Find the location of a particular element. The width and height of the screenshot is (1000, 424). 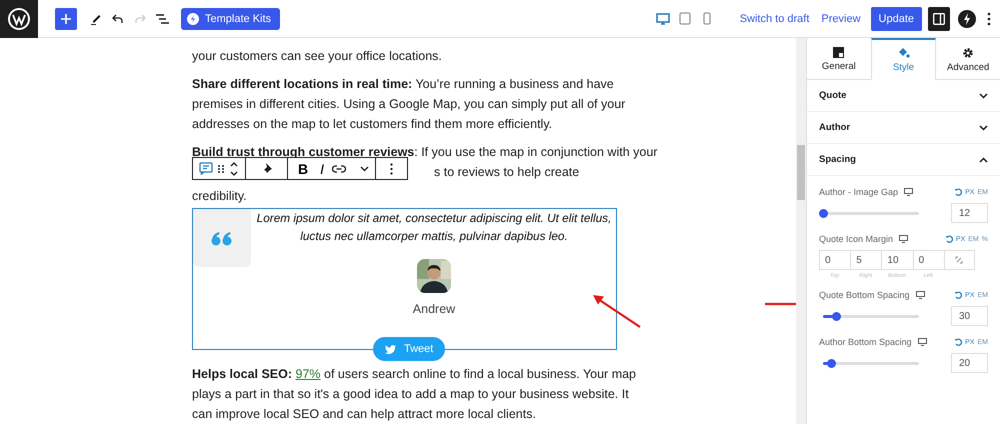

plus-icon is located at coordinates (66, 19).